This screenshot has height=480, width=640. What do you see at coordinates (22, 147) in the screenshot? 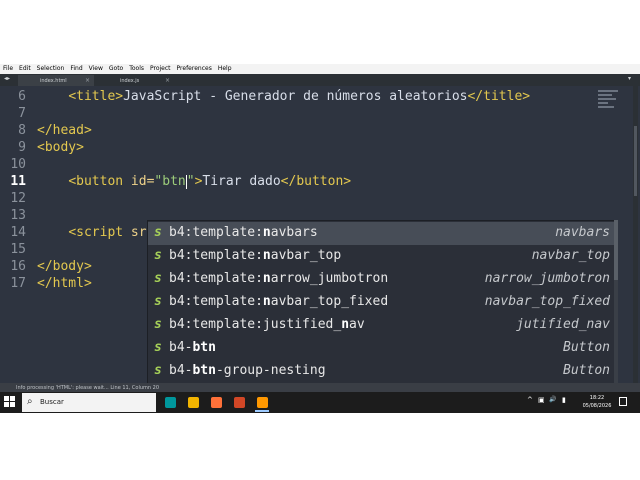
I see `line-number: 9` at bounding box center [22, 147].